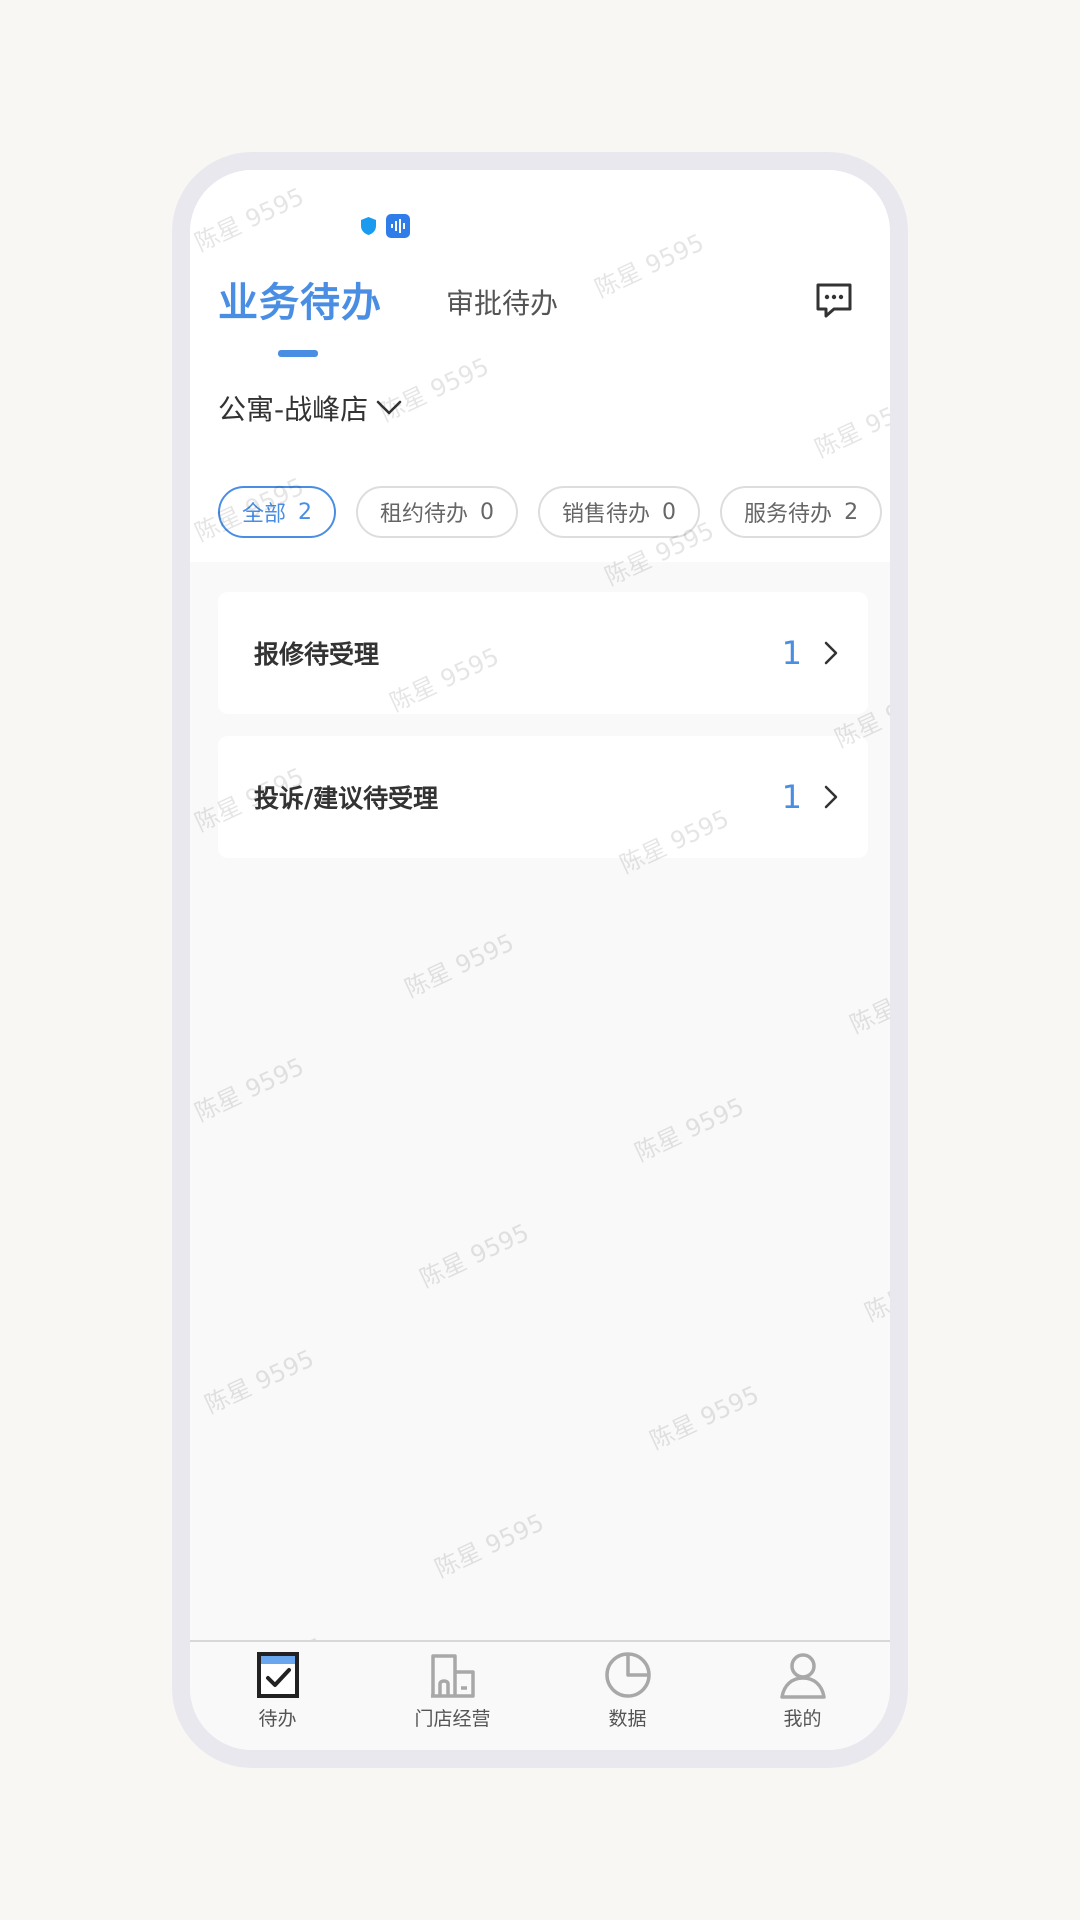 This screenshot has width=1080, height=1920. I want to click on filter-chip-all: 全部 2, so click(277, 512).